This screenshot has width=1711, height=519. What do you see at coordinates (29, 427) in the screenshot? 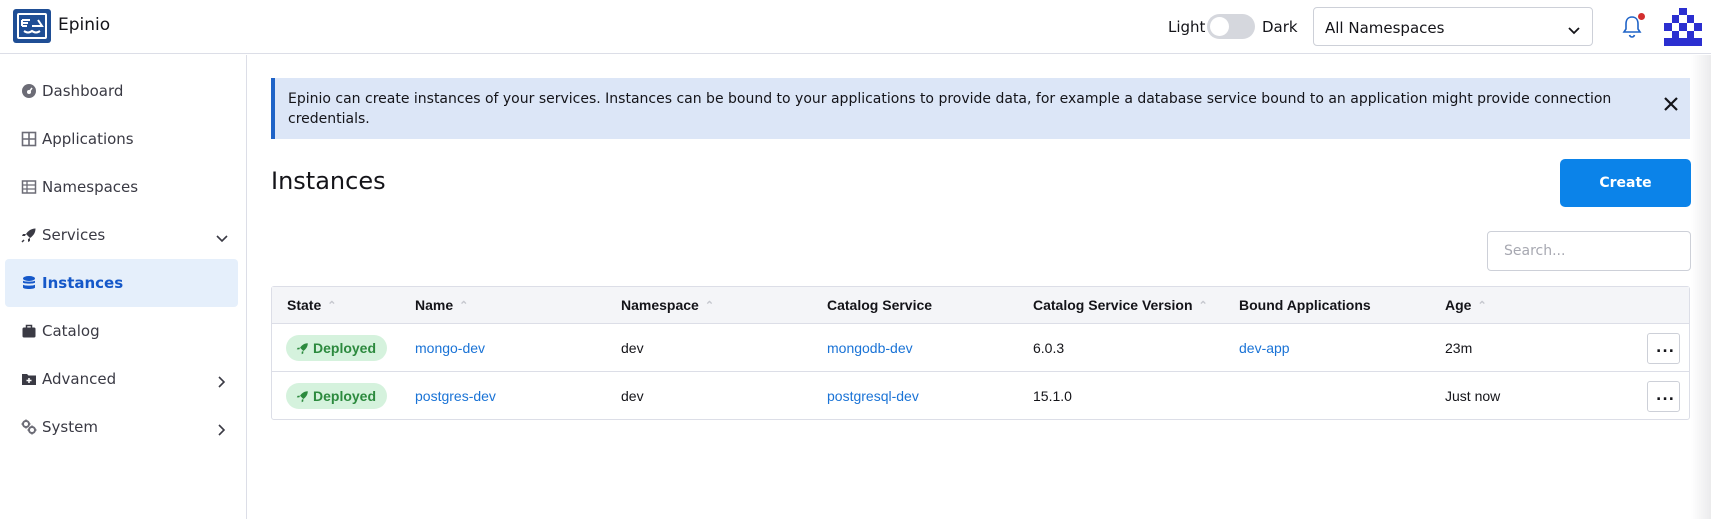
I see `cogs-icon` at bounding box center [29, 427].